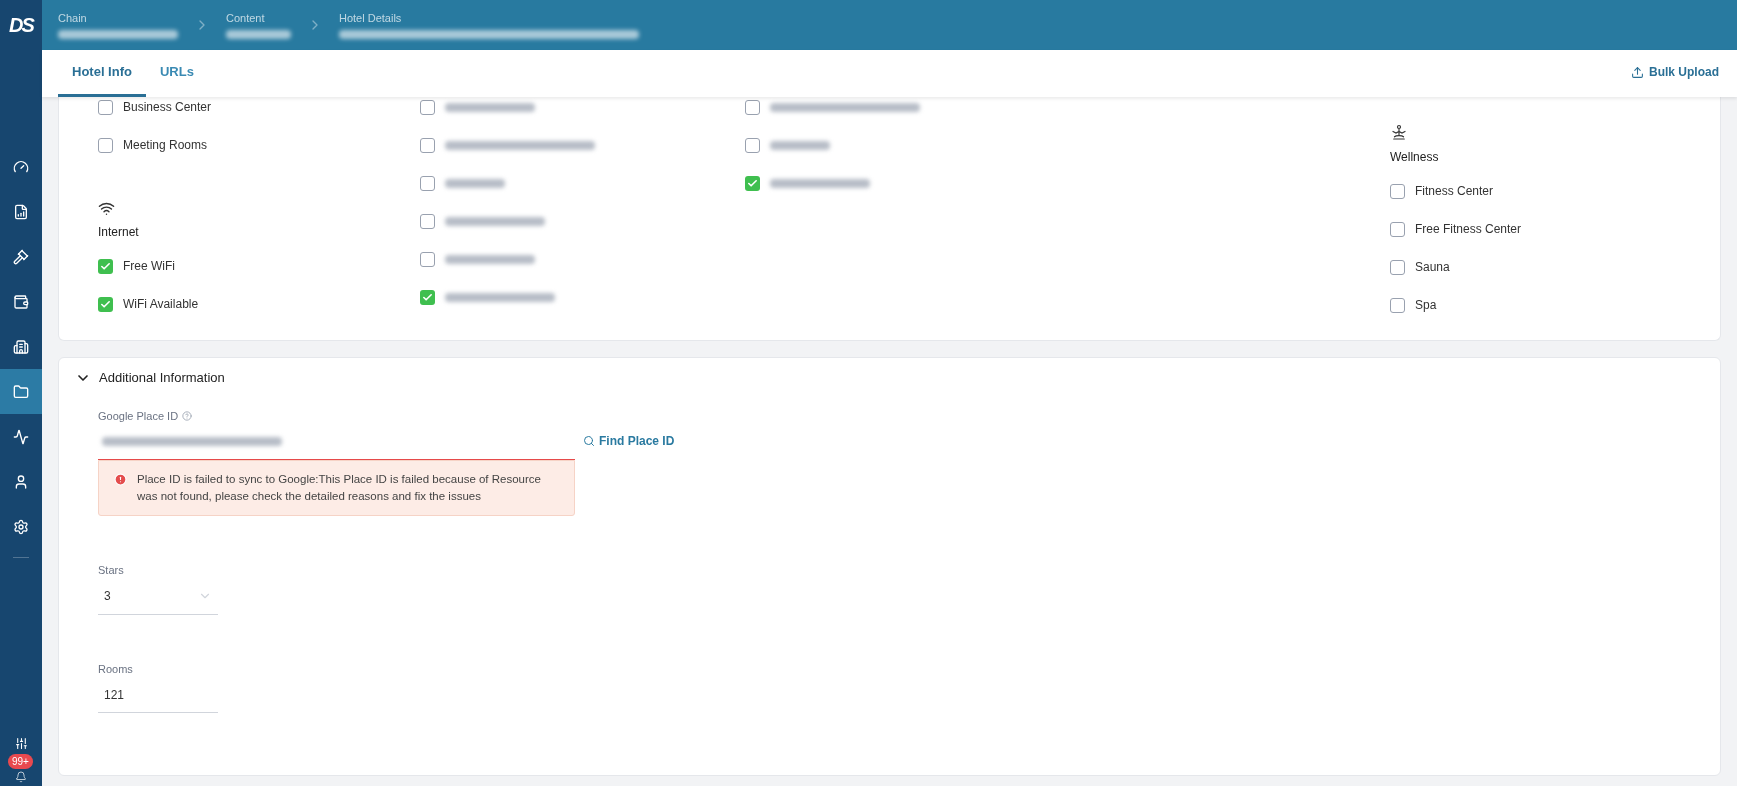  I want to click on checkbox-label: Free WiFi, so click(149, 266).